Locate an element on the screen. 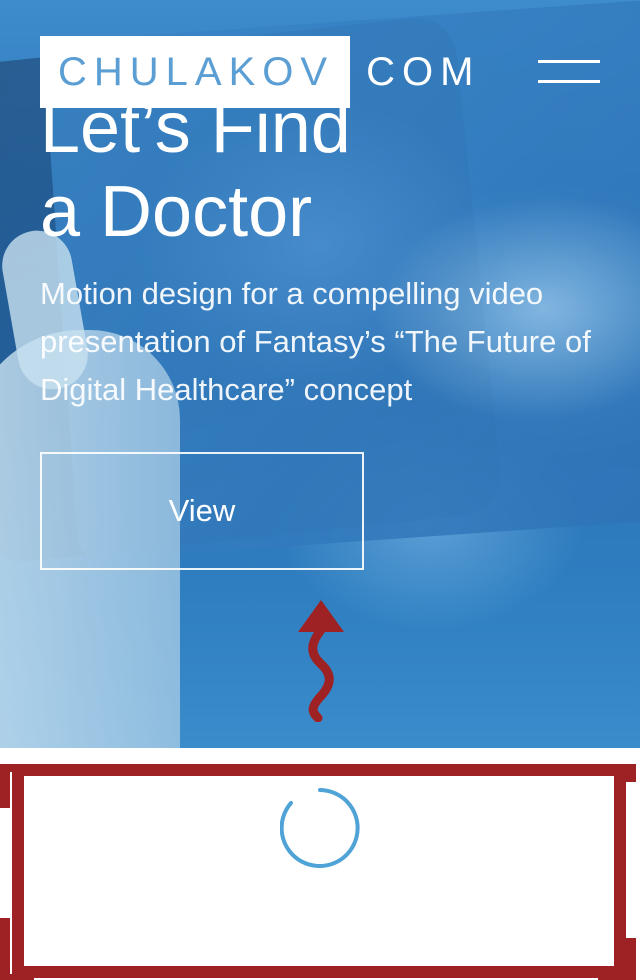  view-button: View is located at coordinates (202, 511).